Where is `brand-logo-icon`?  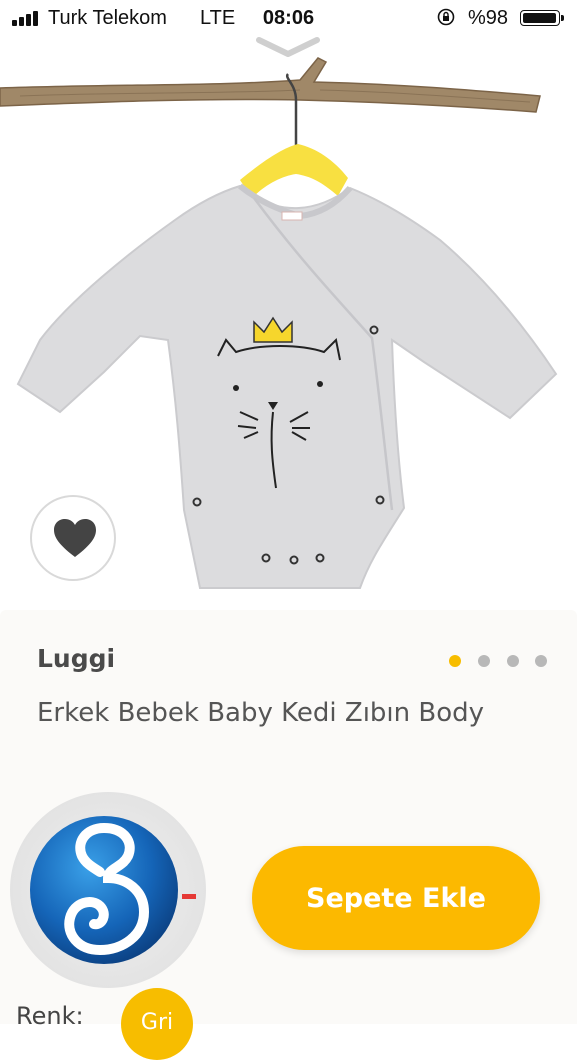 brand-logo-icon is located at coordinates (108, 890).